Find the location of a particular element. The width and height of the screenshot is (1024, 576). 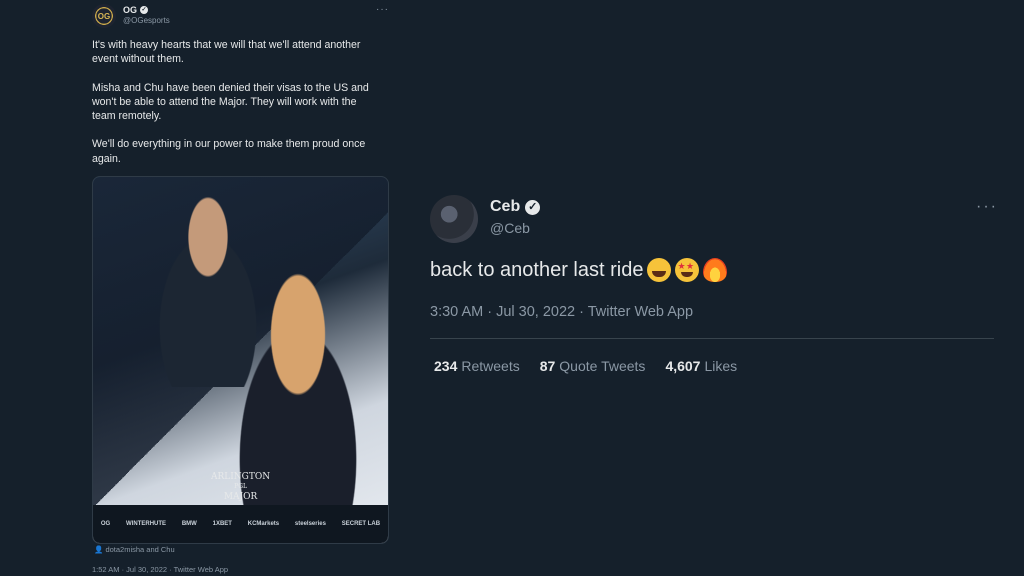

retweets-count: 234 is located at coordinates (446, 366).